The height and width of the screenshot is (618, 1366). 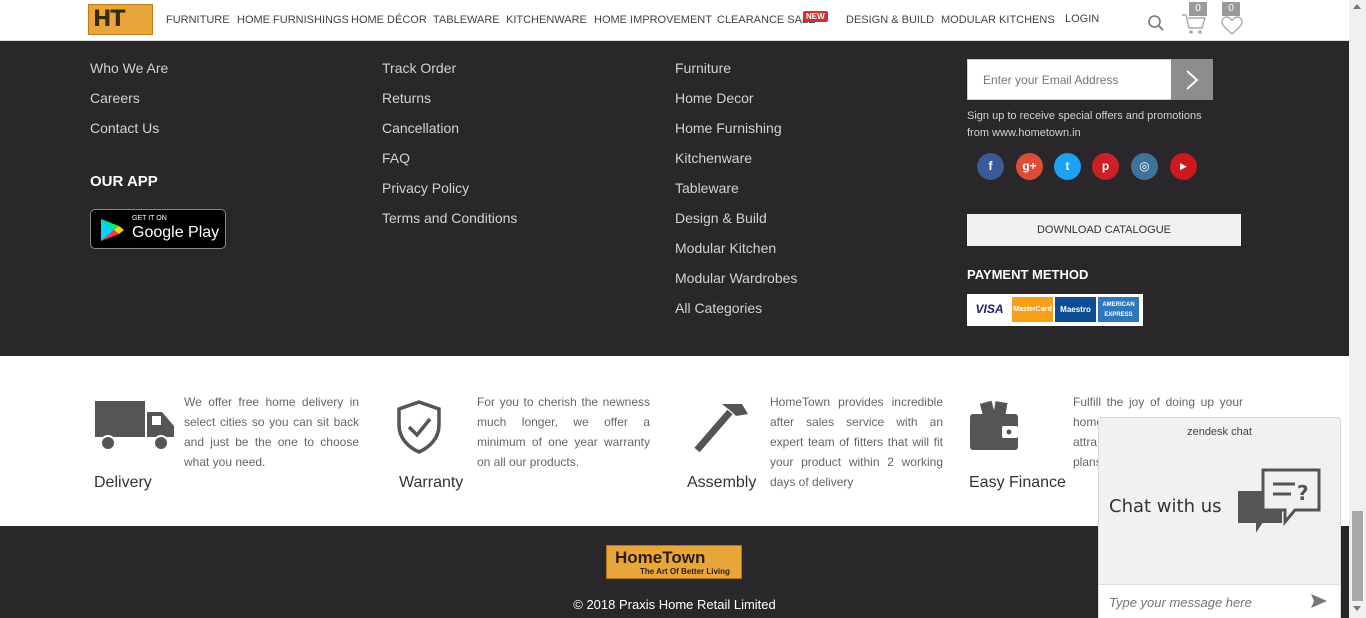 I want to click on pinterest-glyph: p, so click(x=1105, y=166).